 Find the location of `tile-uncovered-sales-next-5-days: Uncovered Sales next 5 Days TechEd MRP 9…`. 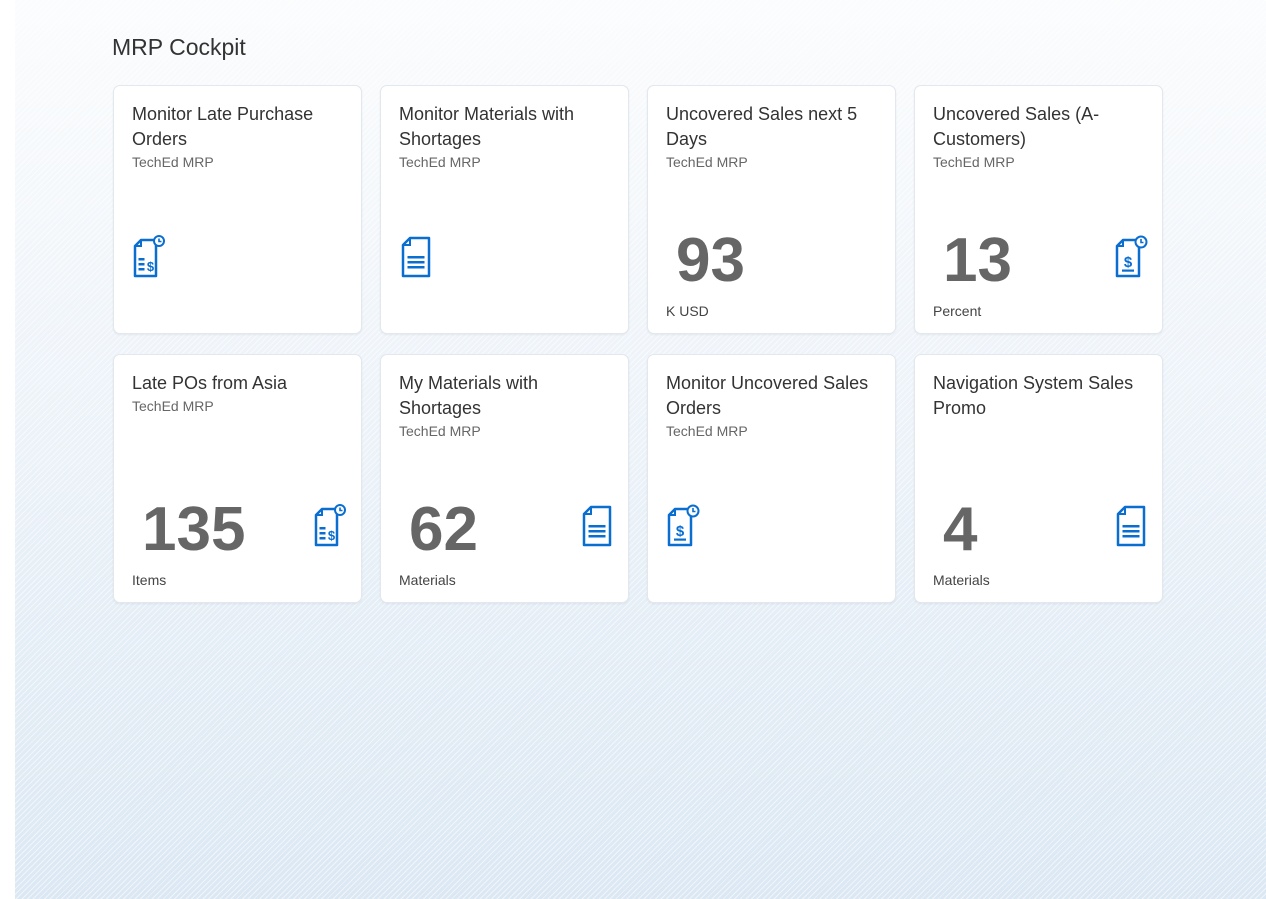

tile-uncovered-sales-next-5-days: Uncovered Sales next 5 Days TechEd MRP 9… is located at coordinates (771, 209).